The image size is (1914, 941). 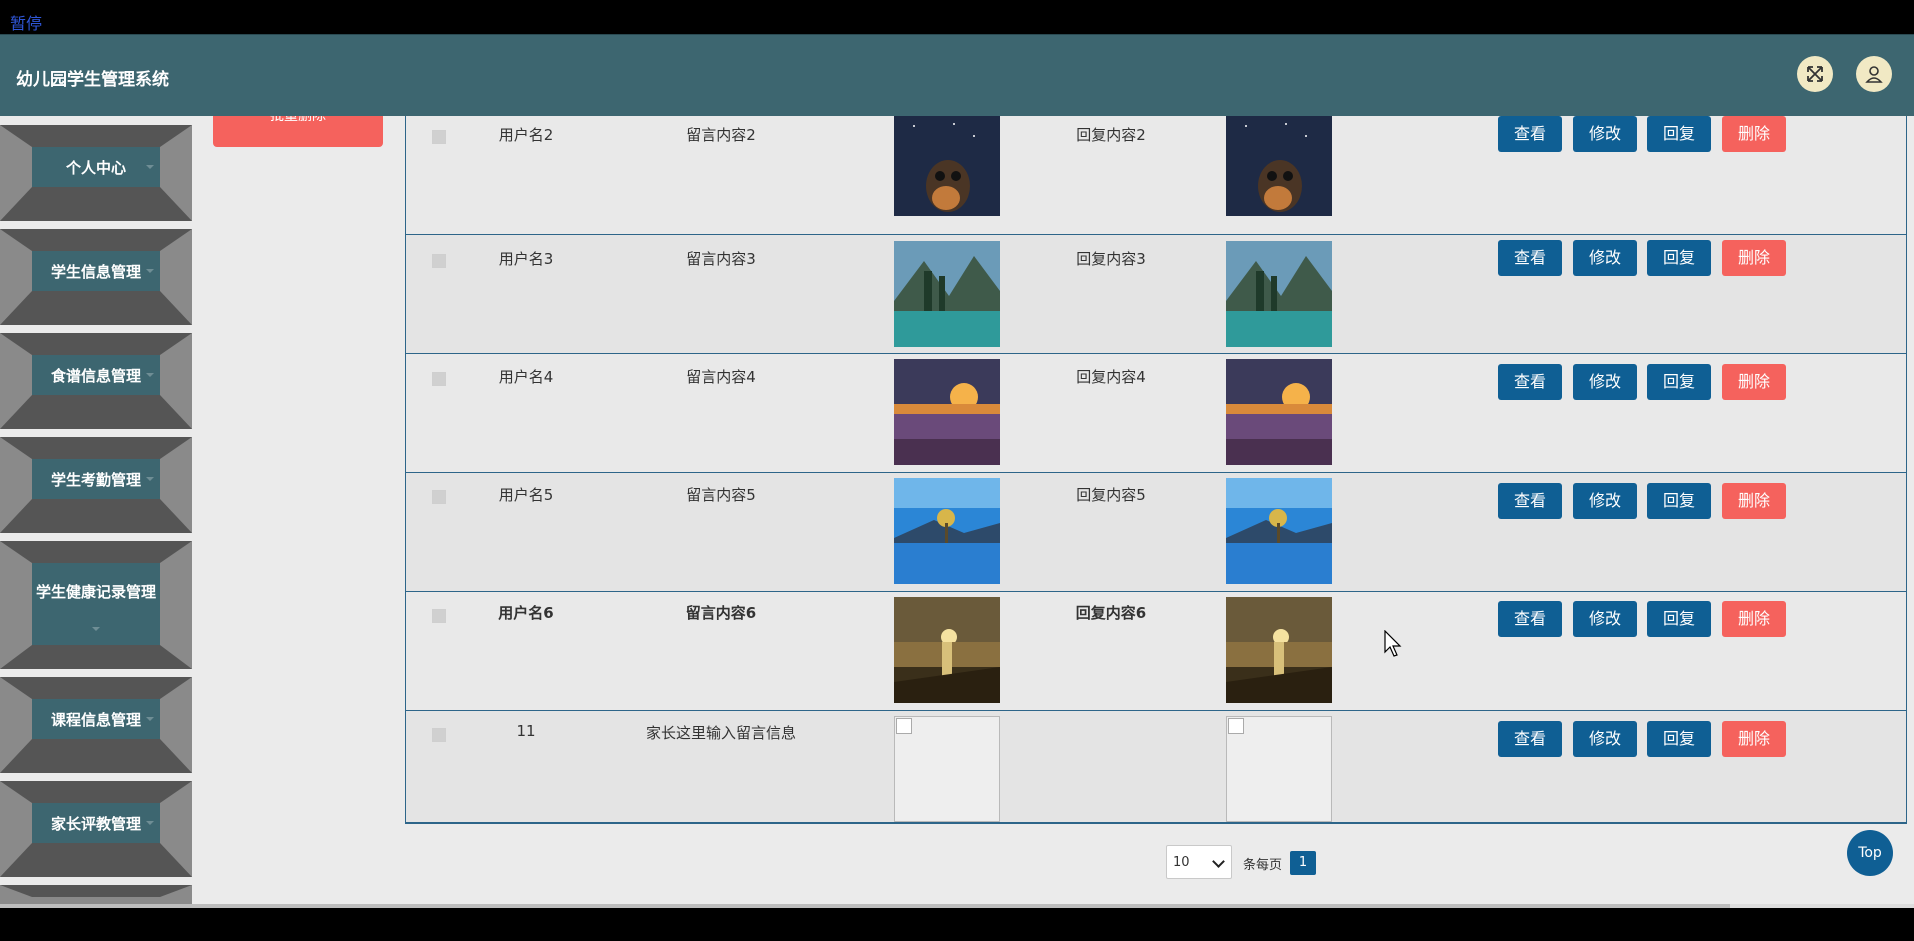 What do you see at coordinates (957, 75) in the screenshot?
I see `app-header: 幼儿园学生管理系统` at bounding box center [957, 75].